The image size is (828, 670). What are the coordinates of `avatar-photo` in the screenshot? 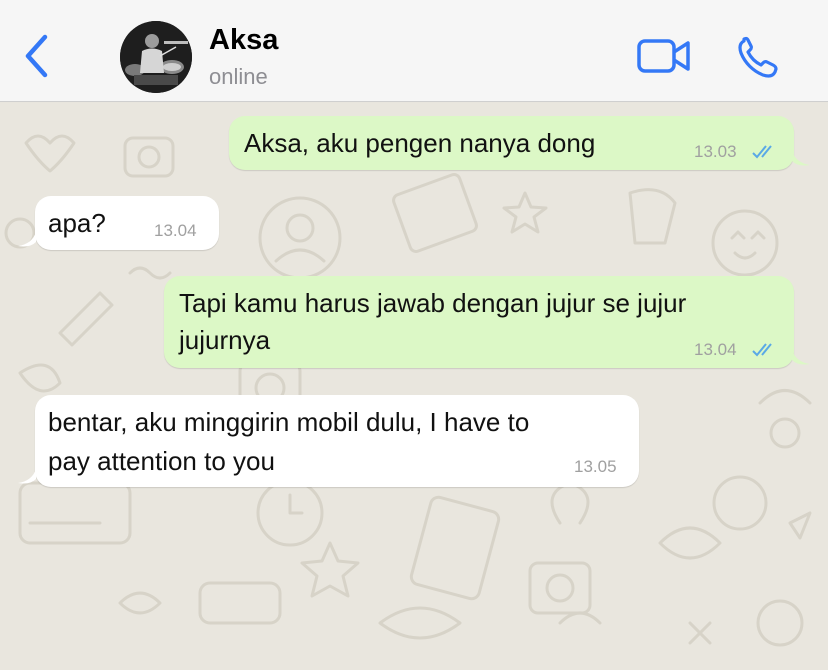 It's located at (156, 57).